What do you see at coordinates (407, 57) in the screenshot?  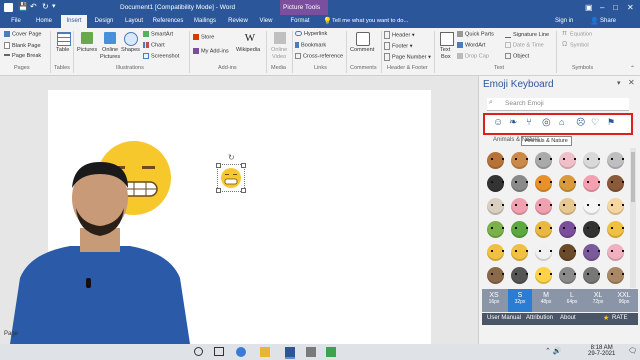 I see `page-number-button: Page Number ▾` at bounding box center [407, 57].